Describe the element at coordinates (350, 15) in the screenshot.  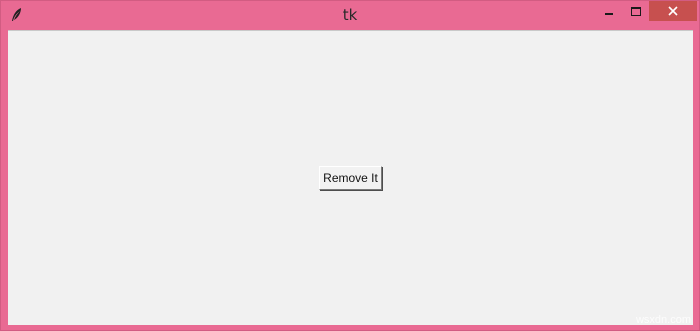
I see `title-bar: tk` at that location.